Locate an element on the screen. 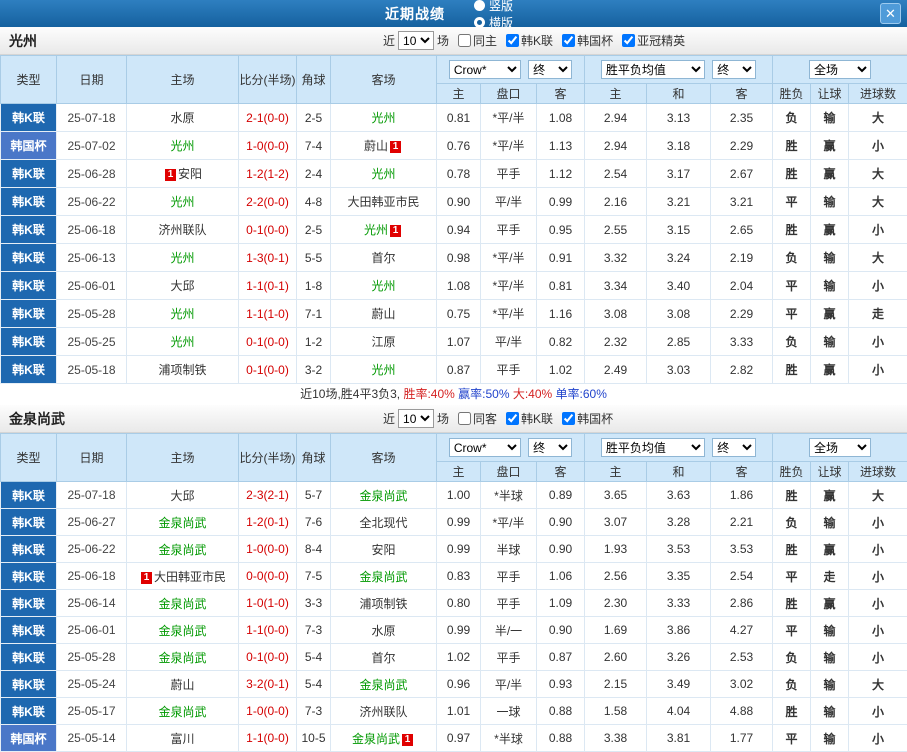  col-header-score: 比分(半场) is located at coordinates (267, 457).